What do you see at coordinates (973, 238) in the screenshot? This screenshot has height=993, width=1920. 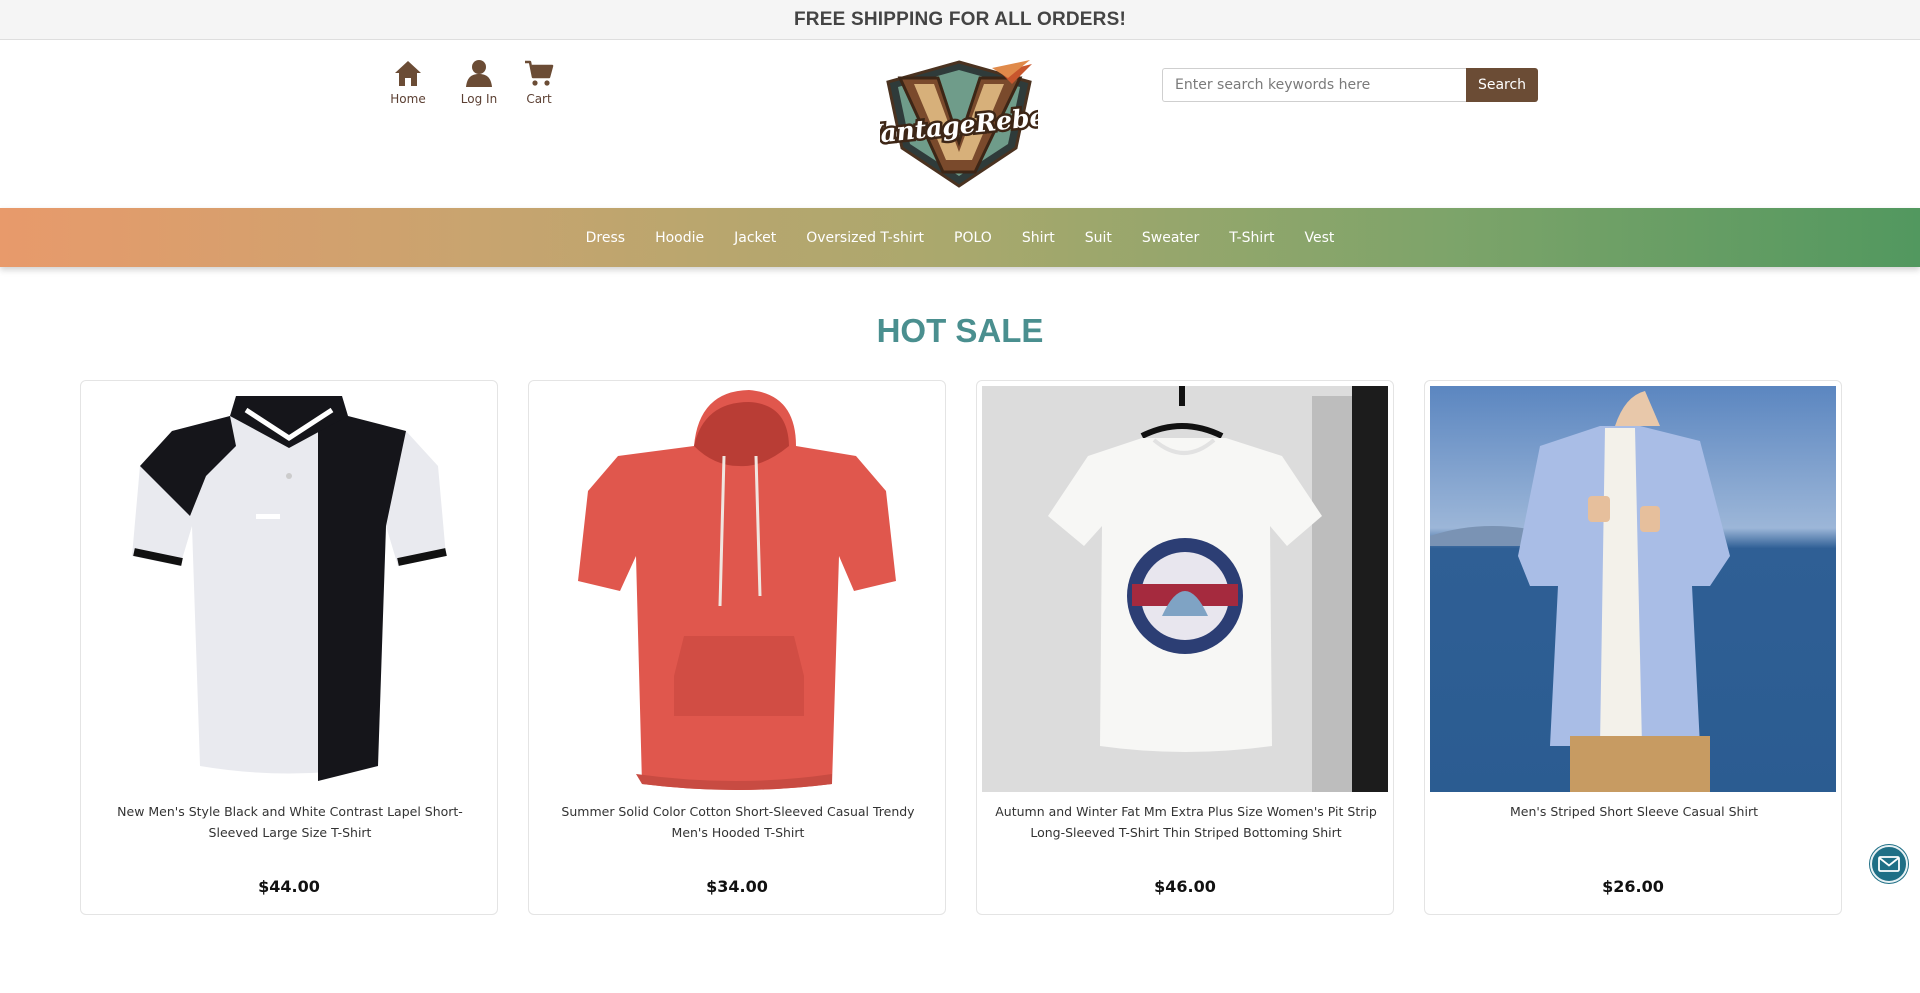 I see `category-link: POLO` at bounding box center [973, 238].